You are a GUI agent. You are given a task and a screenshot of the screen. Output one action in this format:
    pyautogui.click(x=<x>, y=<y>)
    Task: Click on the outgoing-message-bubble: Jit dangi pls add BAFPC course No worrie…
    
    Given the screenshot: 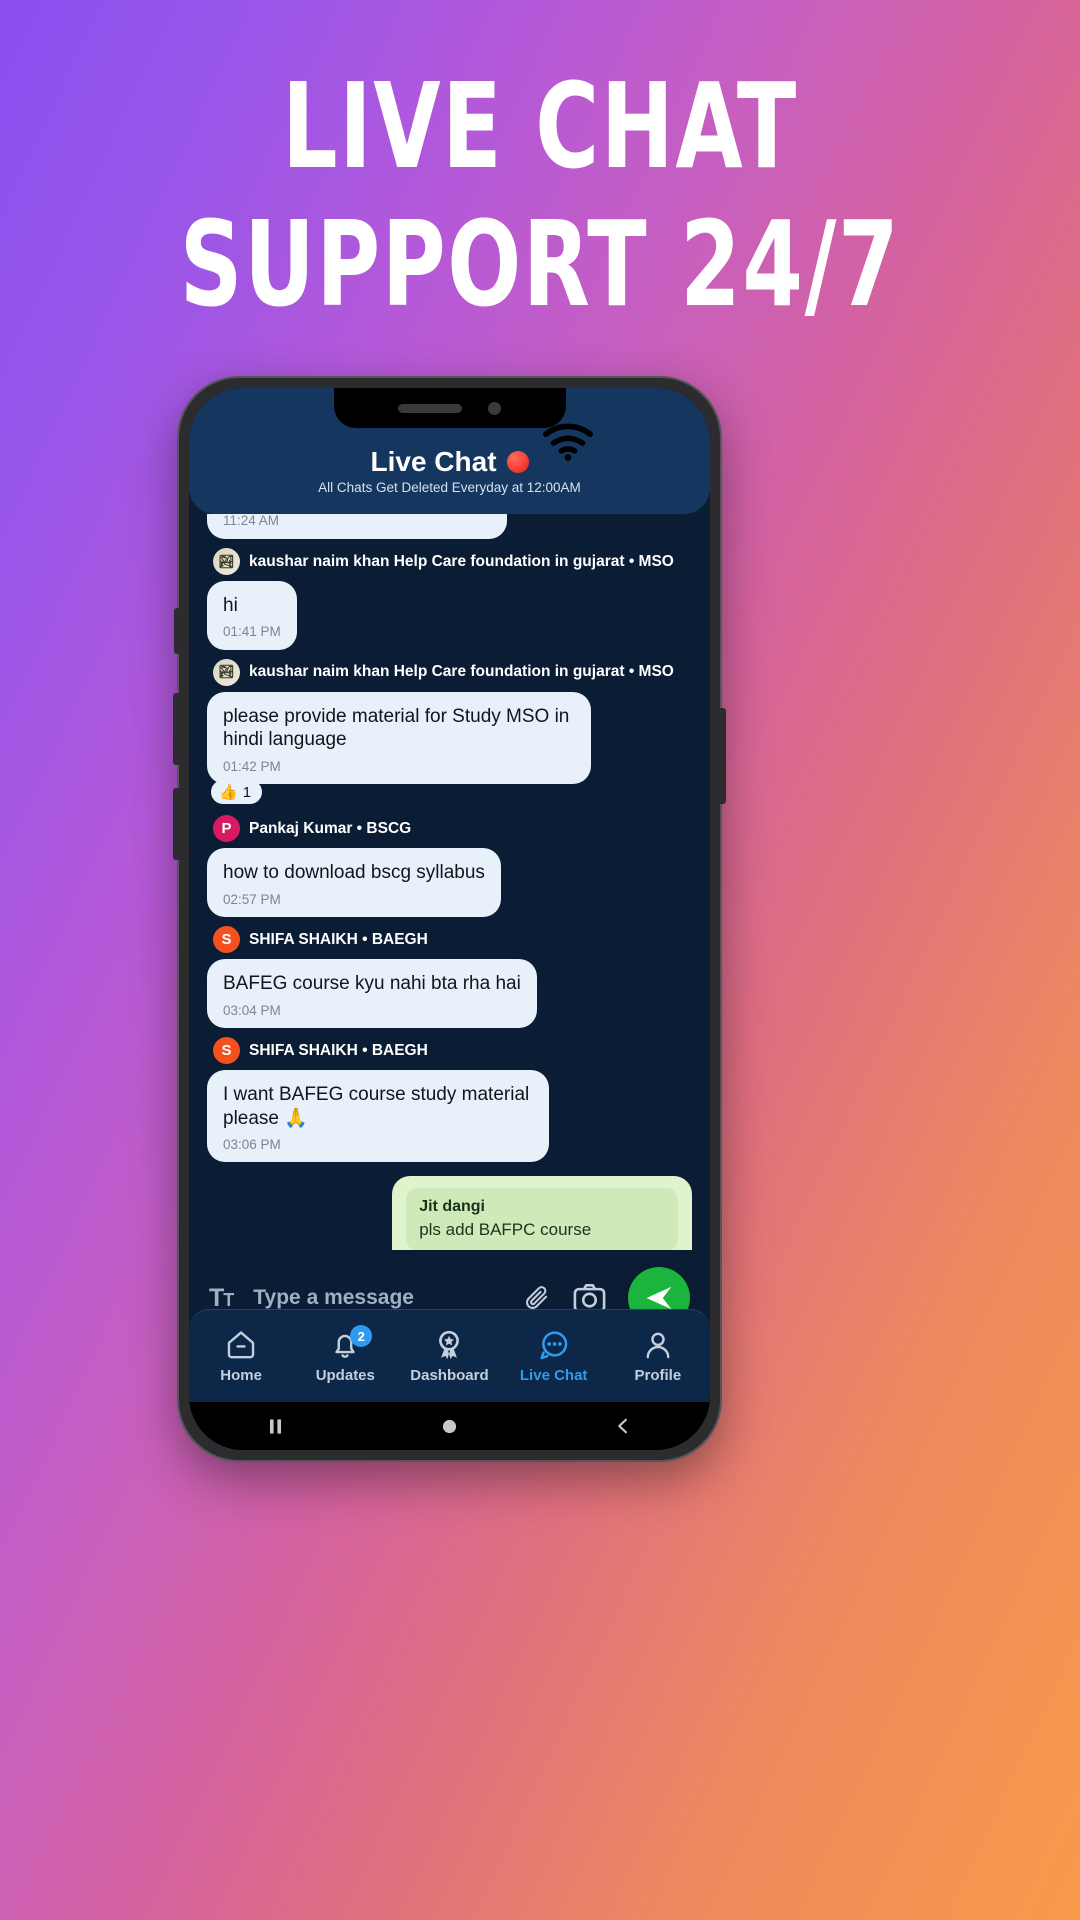 What is the action you would take?
    pyautogui.click(x=542, y=1213)
    